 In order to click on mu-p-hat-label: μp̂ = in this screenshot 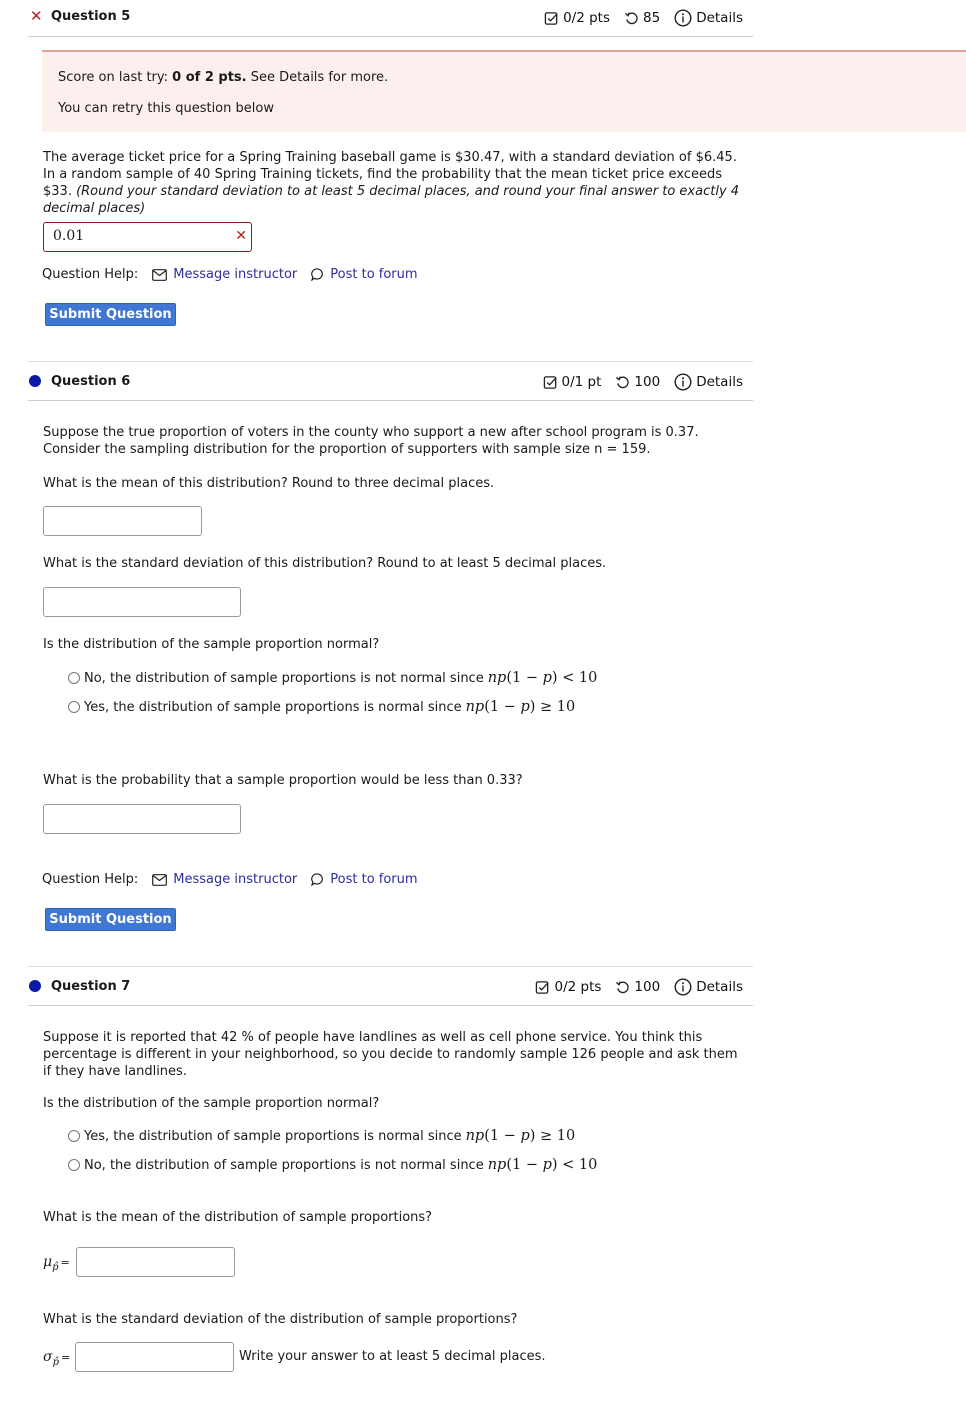, I will do `click(56, 1263)`.